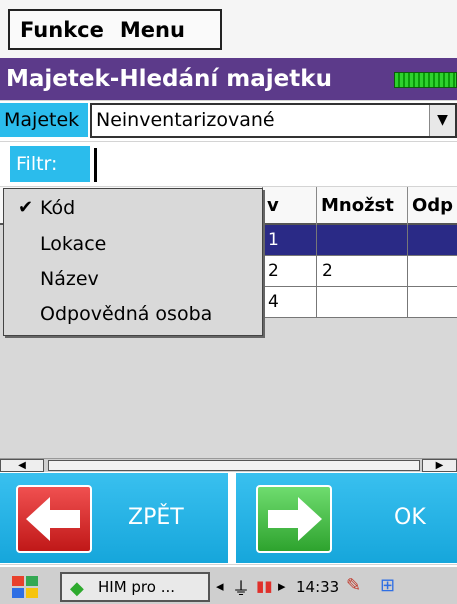  Describe the element at coordinates (69, 279) in the screenshot. I see `menu-item-label: Název` at that location.